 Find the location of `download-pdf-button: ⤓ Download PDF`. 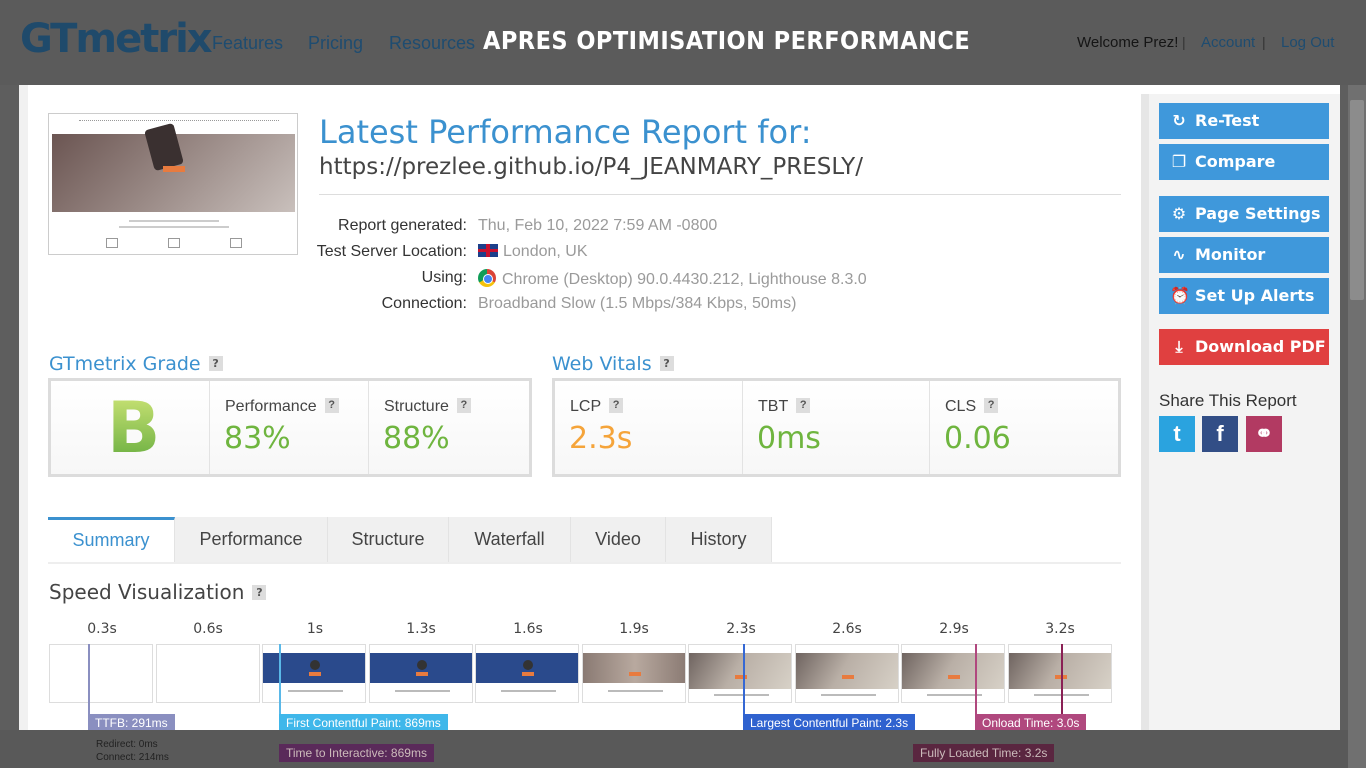

download-pdf-button: ⤓ Download PDF is located at coordinates (1244, 347).